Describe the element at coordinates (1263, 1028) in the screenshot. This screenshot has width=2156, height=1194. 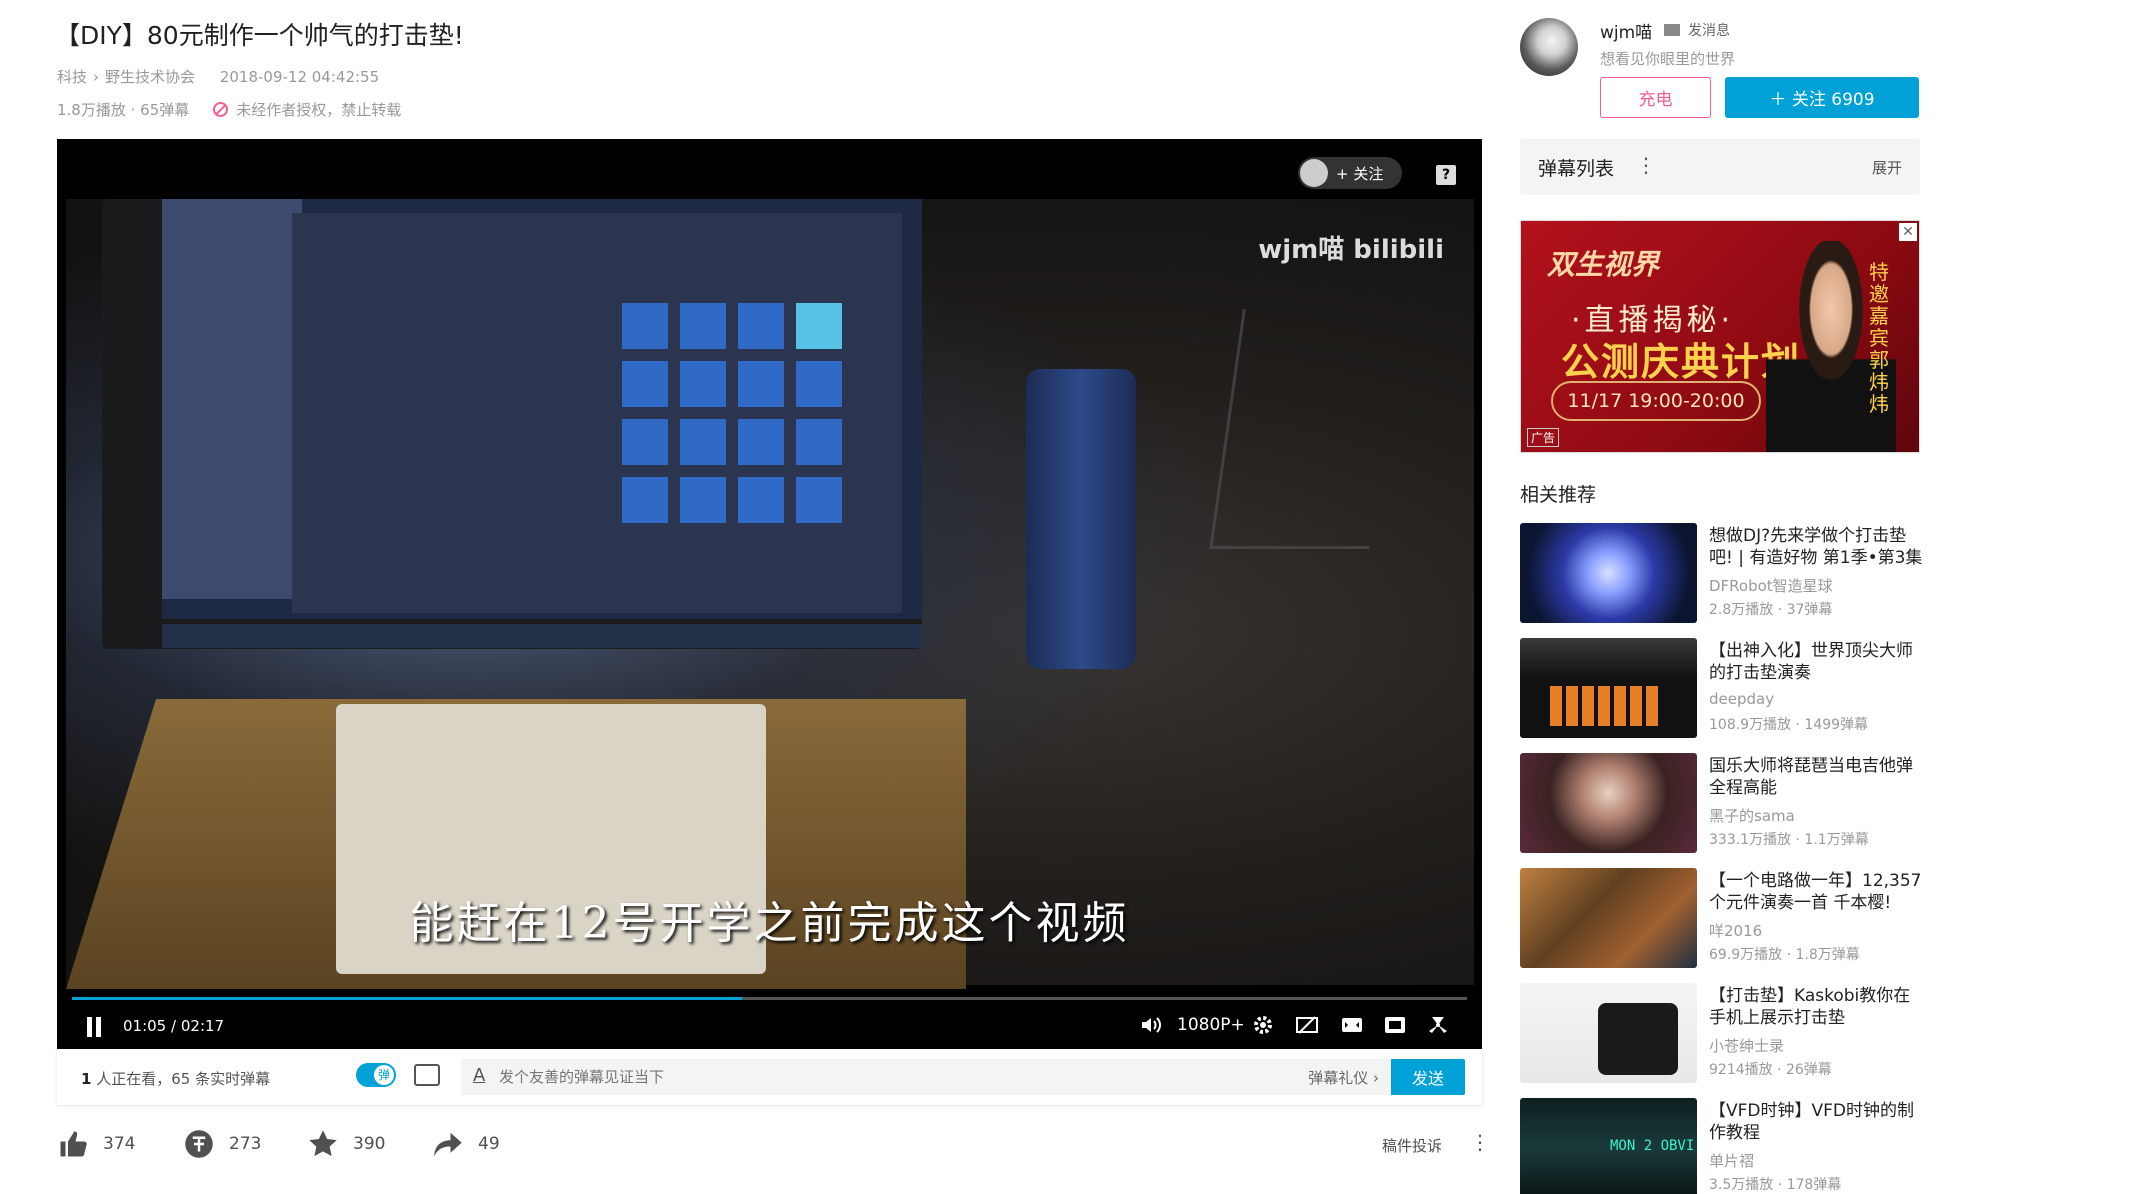
I see `settings-gear-icon` at that location.